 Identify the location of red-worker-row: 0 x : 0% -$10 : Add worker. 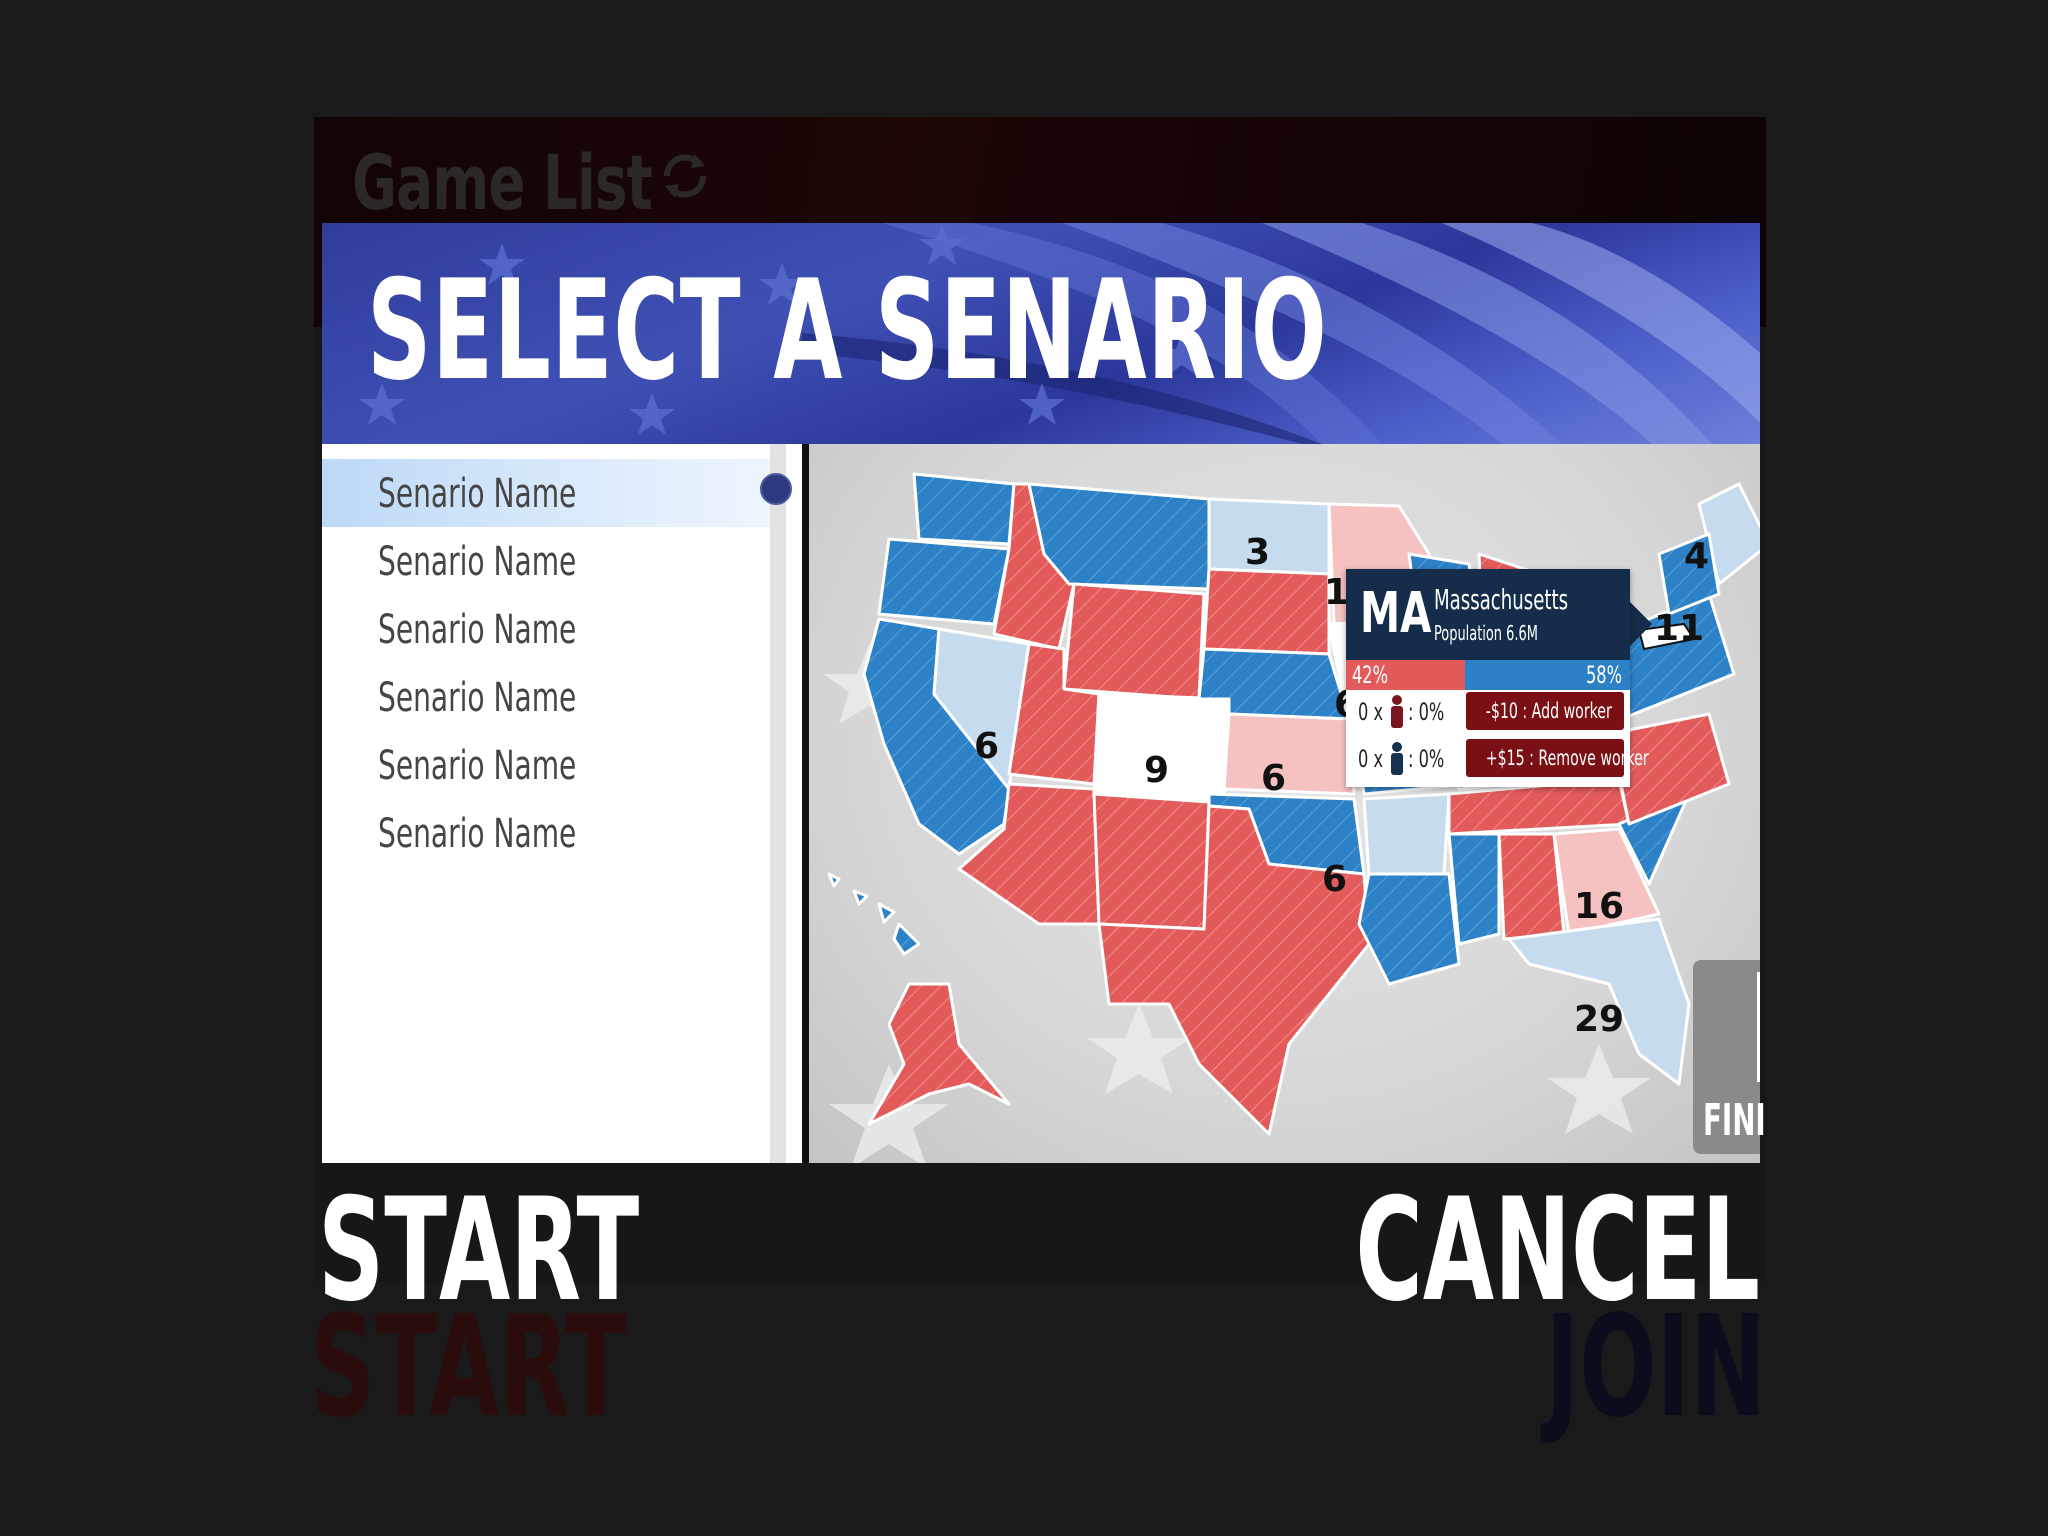
(1488, 713).